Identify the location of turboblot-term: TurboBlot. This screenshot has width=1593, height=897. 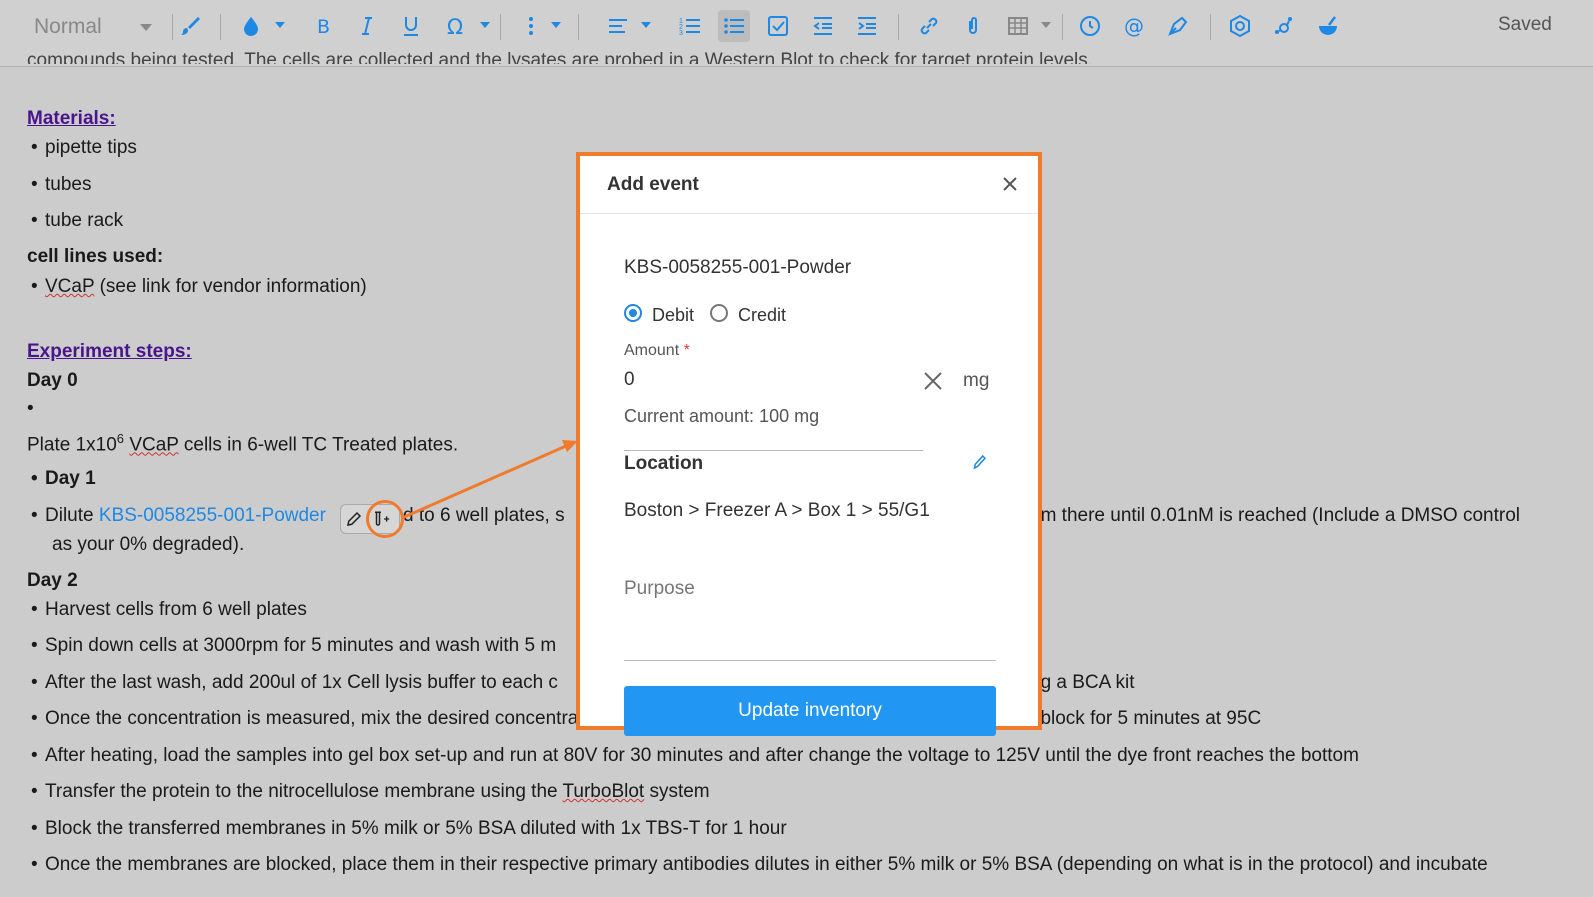
(603, 791).